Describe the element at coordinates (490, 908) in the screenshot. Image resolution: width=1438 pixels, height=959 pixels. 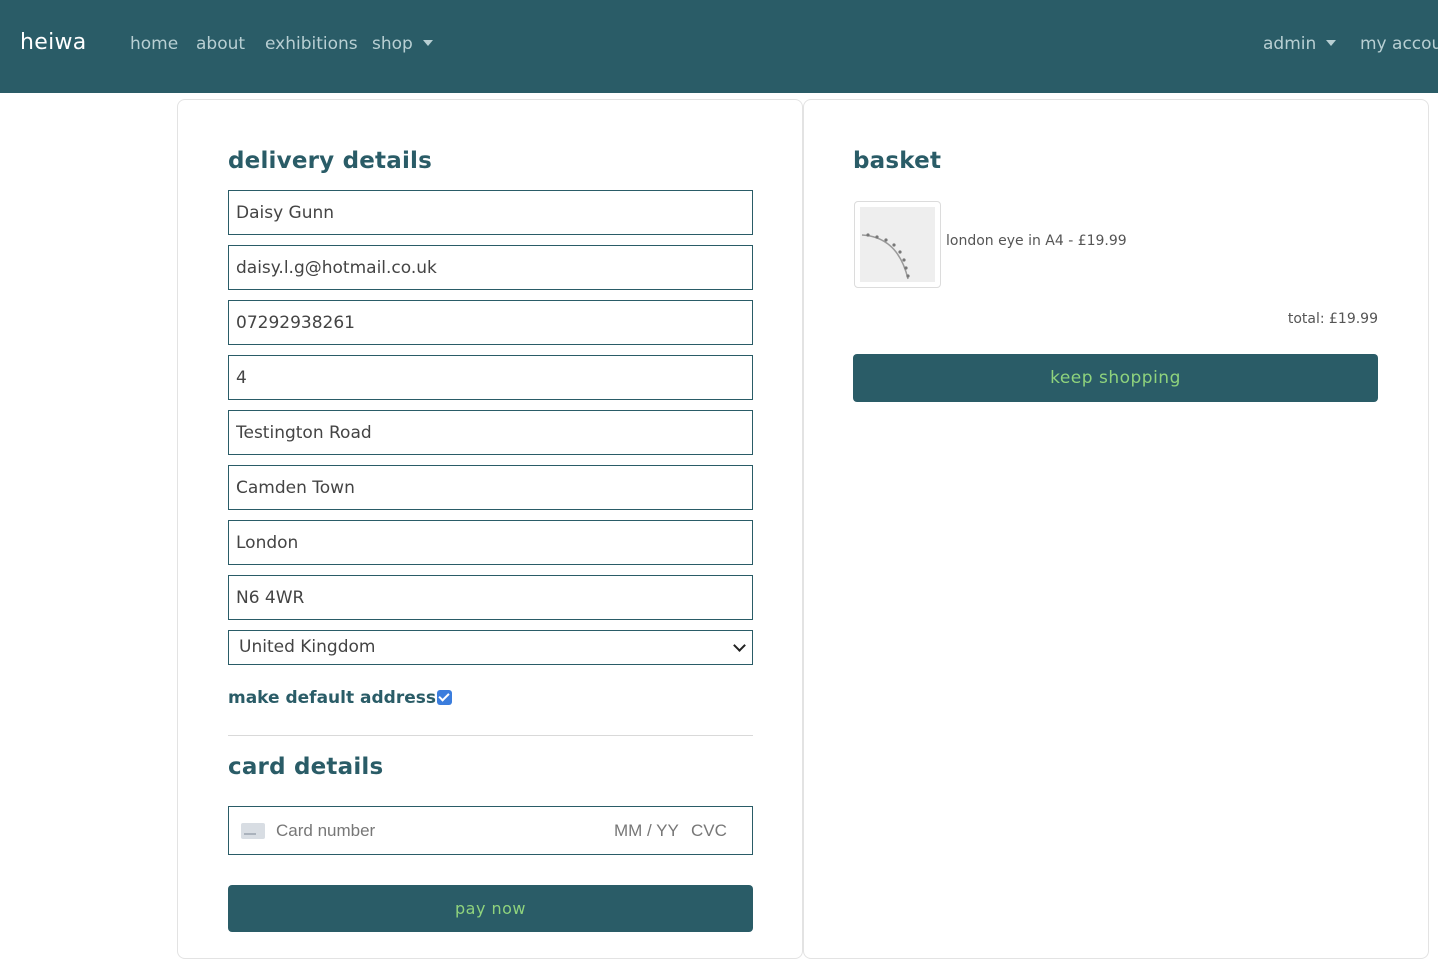
I see `pay-now-button: pay now` at that location.